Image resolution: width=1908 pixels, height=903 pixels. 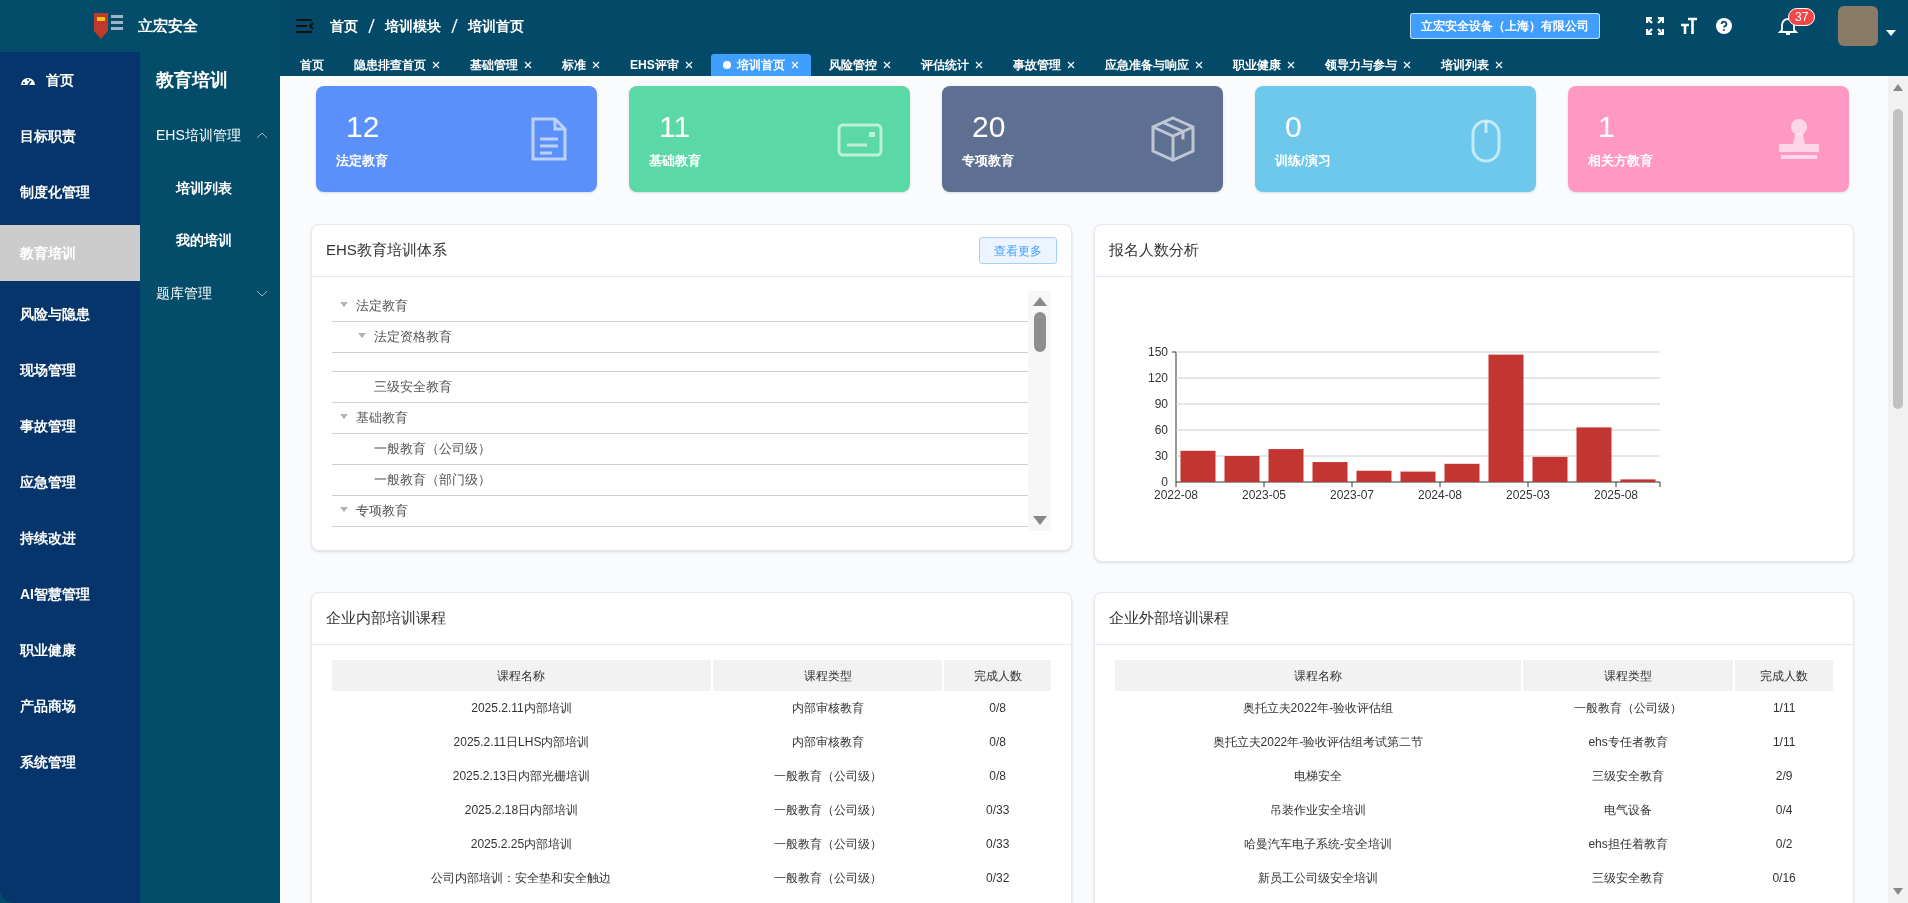 What do you see at coordinates (1628, 776) in the screenshot?
I see `table-cell-text: 三级安全教育` at bounding box center [1628, 776].